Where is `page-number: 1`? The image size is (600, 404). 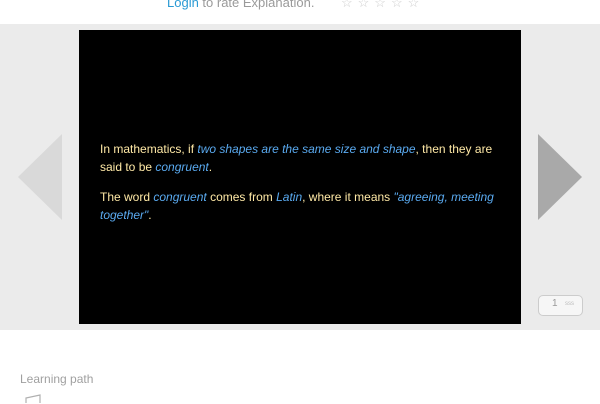
page-number: 1 is located at coordinates (555, 303).